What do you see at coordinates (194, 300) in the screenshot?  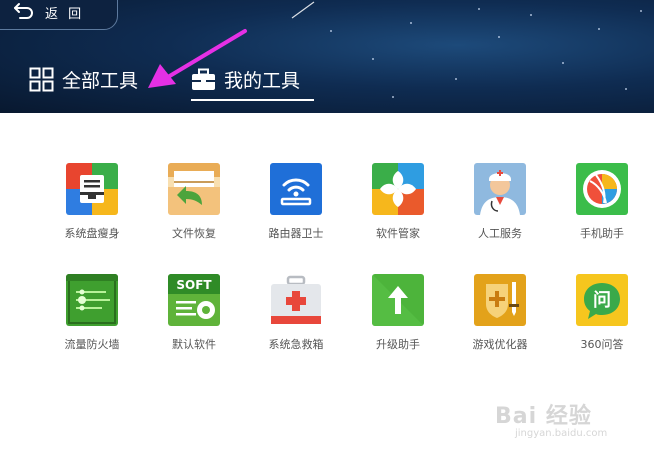 I see `default-software-icon: SOFT` at bounding box center [194, 300].